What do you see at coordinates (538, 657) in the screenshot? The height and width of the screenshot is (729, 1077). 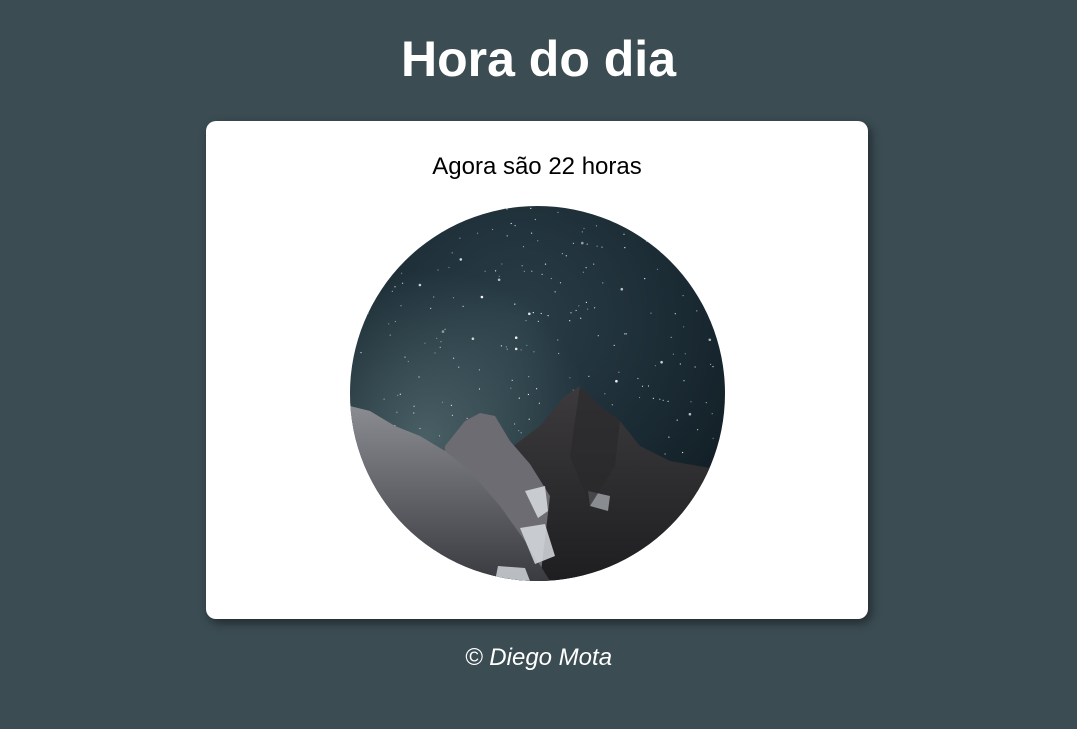 I see `footer-credit: © Diego Mota` at bounding box center [538, 657].